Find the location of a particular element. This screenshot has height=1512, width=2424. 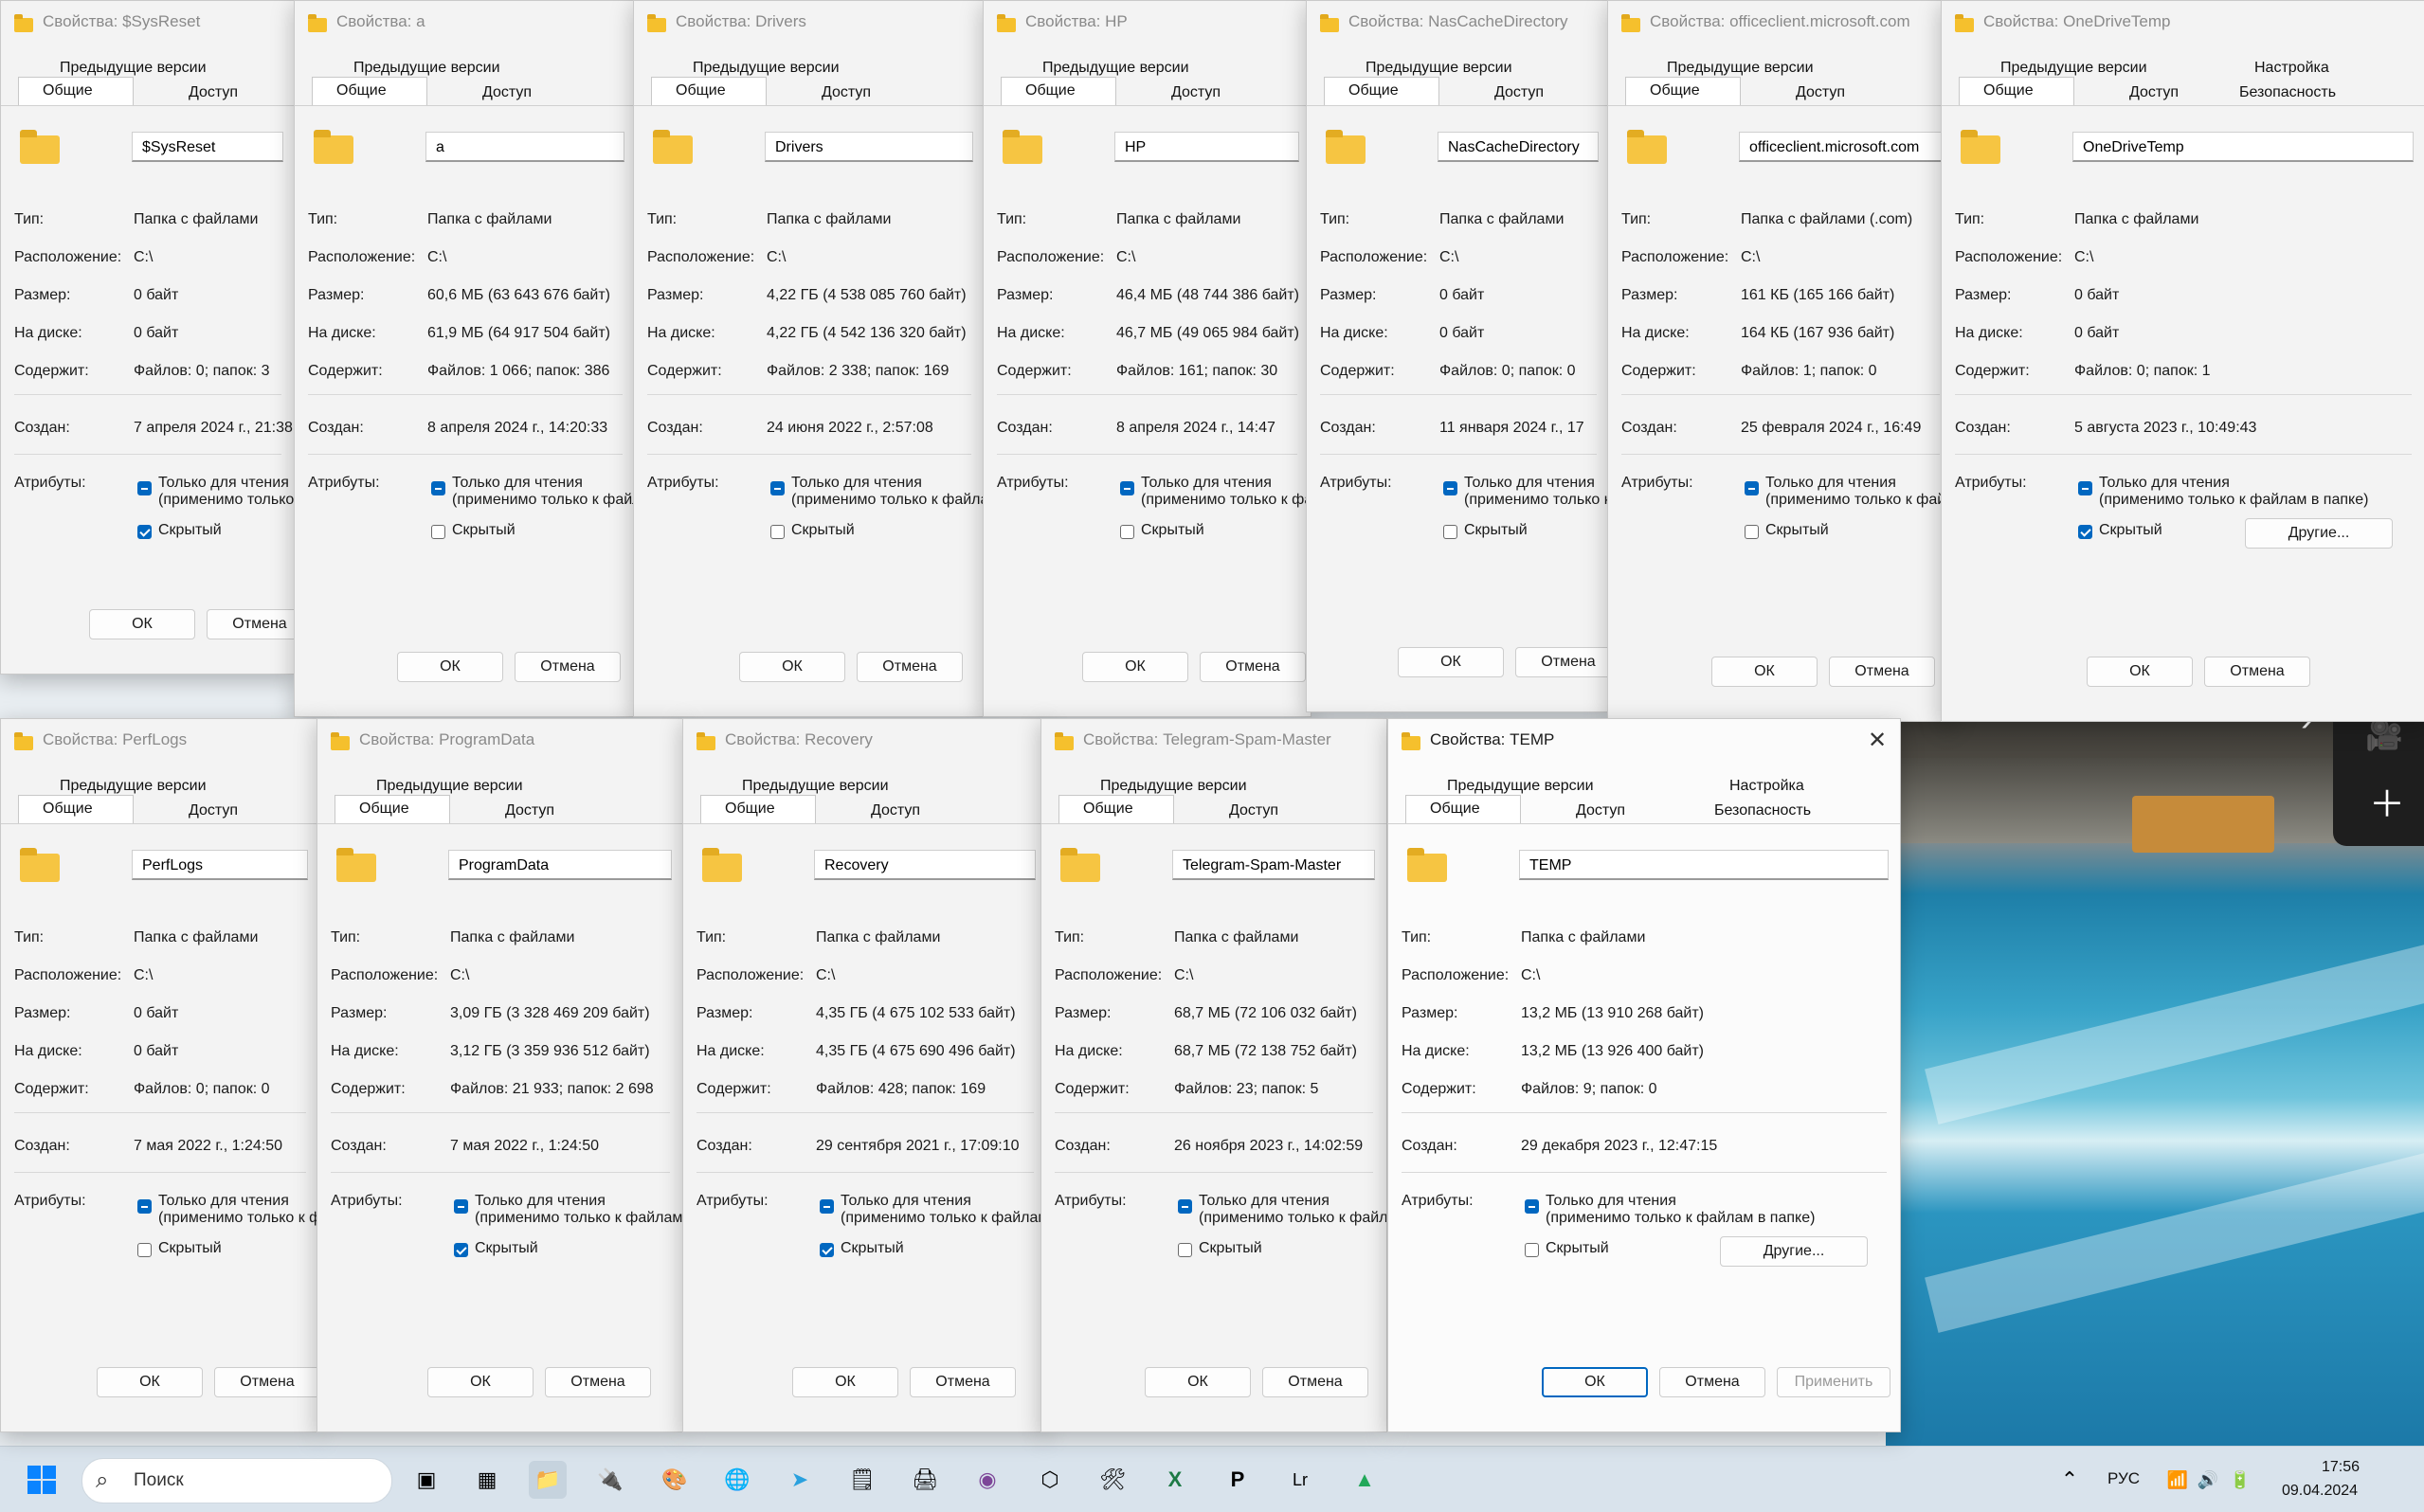

tab-security: Безопасность is located at coordinates (1762, 810).